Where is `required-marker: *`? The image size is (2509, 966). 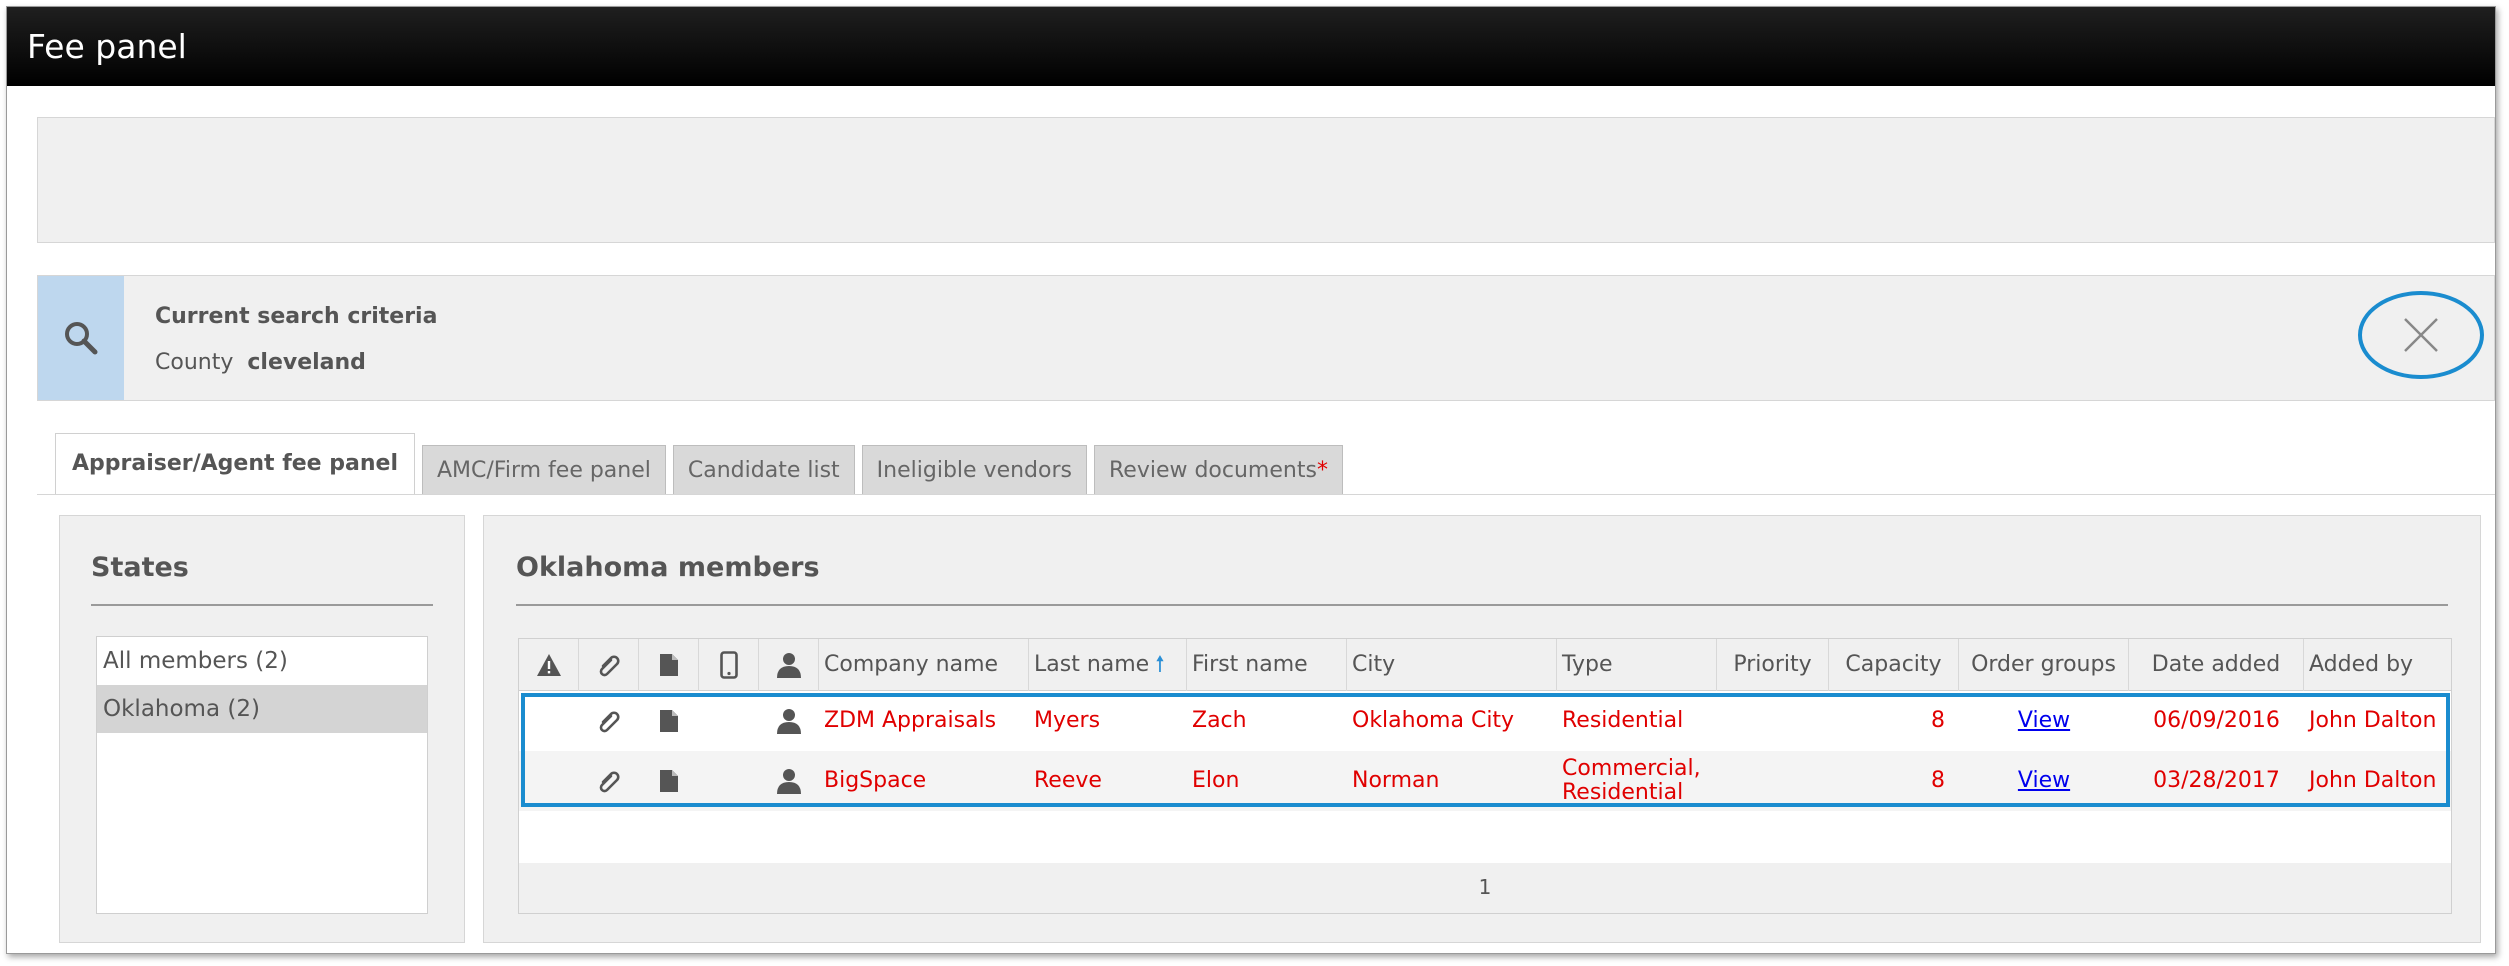 required-marker: * is located at coordinates (1322, 470).